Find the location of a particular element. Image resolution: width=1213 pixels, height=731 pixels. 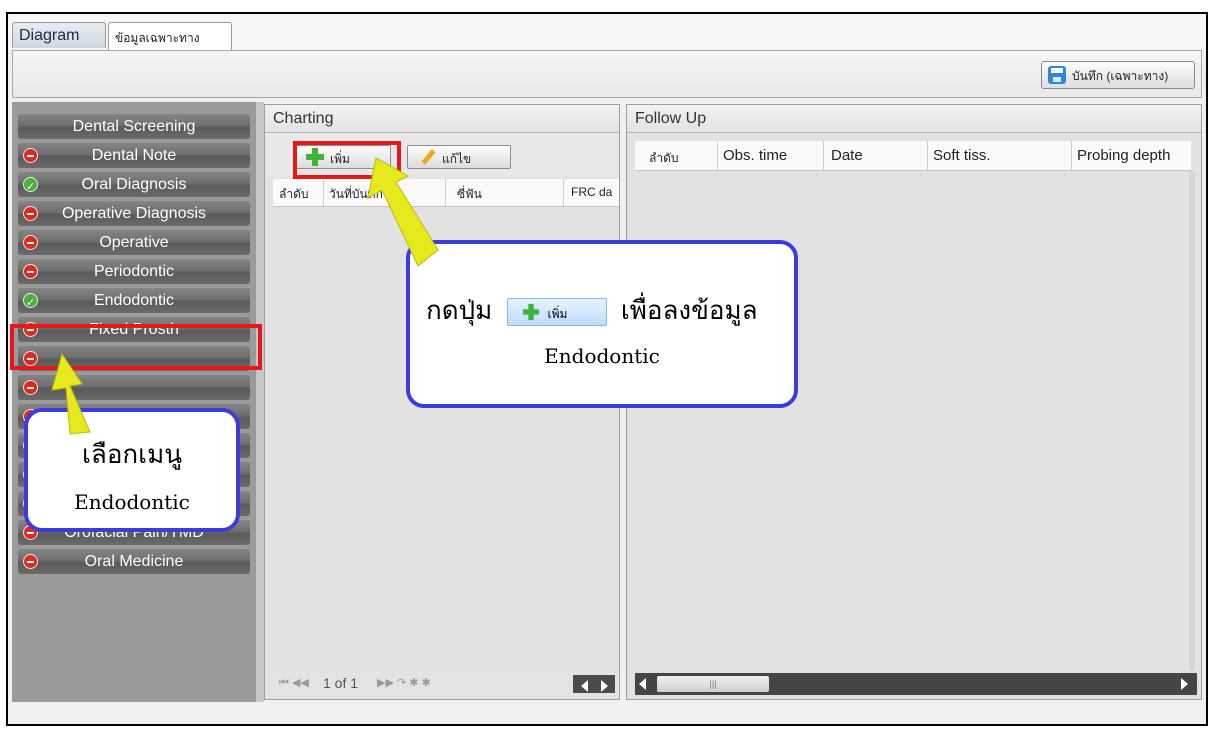

column-header: ซี่ฟัน is located at coordinates (502, 194).